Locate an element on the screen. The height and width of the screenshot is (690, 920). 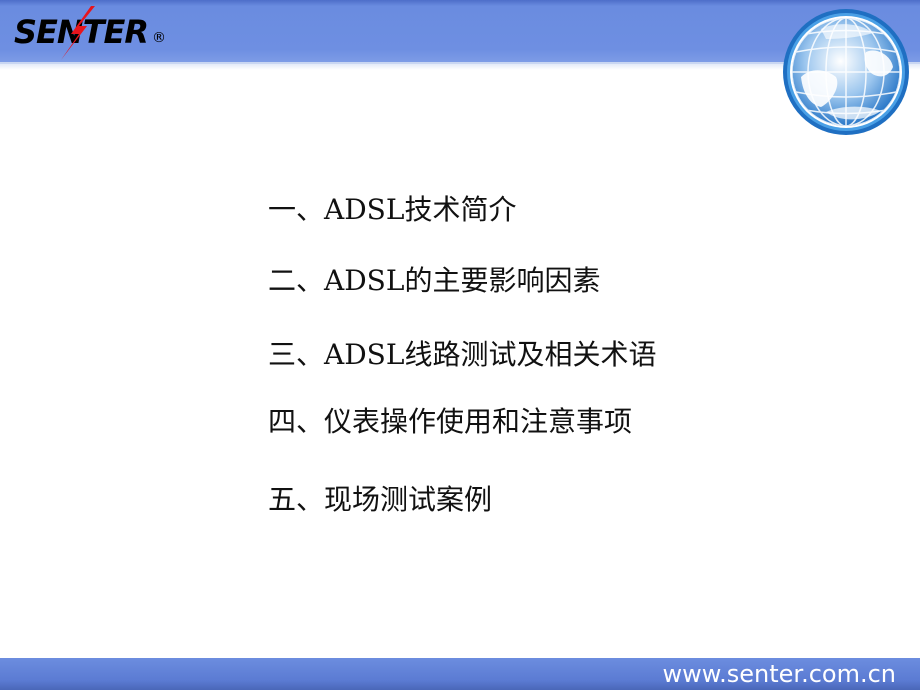
agenda-item: 一、ADSL技术简介 is located at coordinates (392, 209).